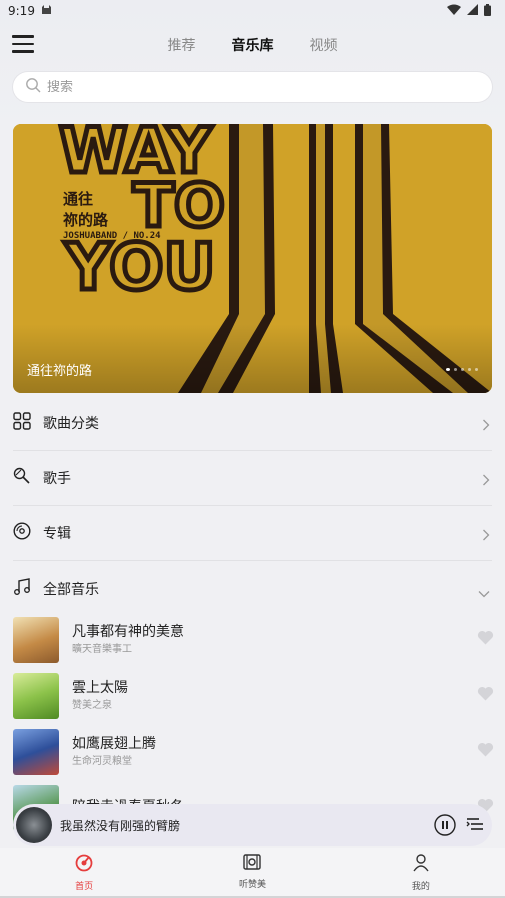  Describe the element at coordinates (120, 825) in the screenshot. I see `player-song-title: 我虽然没有刚强的臂膀` at that location.